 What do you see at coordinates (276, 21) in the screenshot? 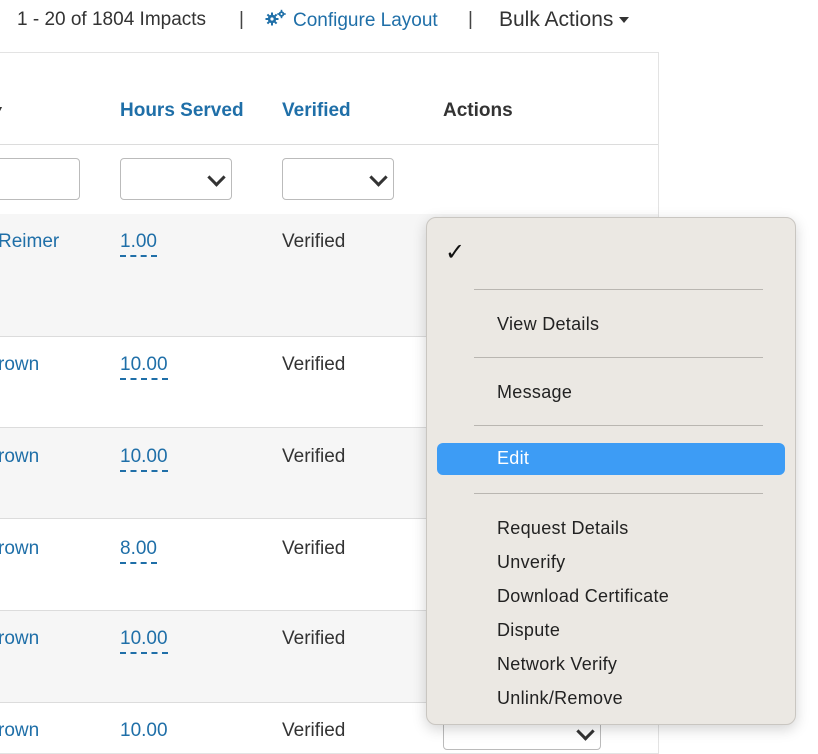
I see `gears-icon` at bounding box center [276, 21].